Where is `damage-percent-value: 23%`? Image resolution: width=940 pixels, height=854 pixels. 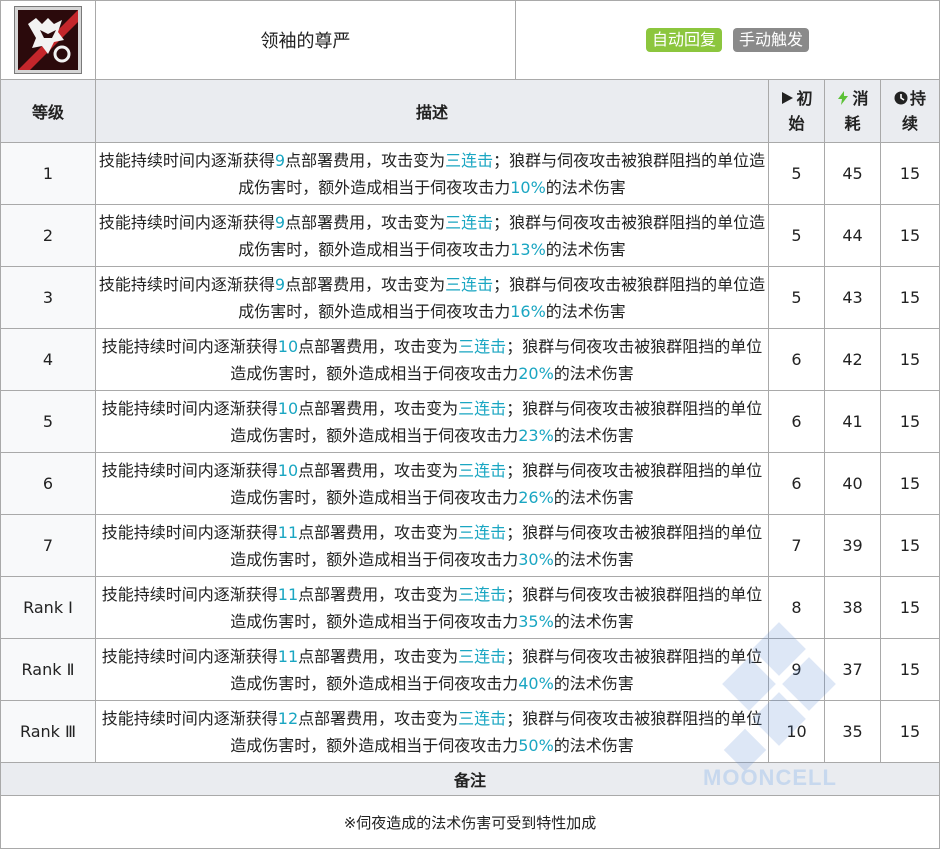
damage-percent-value: 23% is located at coordinates (536, 435).